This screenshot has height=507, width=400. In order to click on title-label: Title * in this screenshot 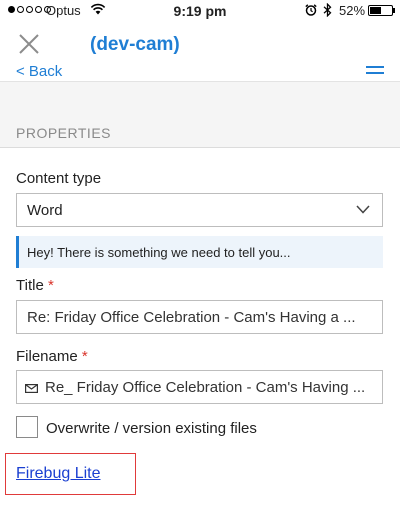, I will do `click(35, 285)`.